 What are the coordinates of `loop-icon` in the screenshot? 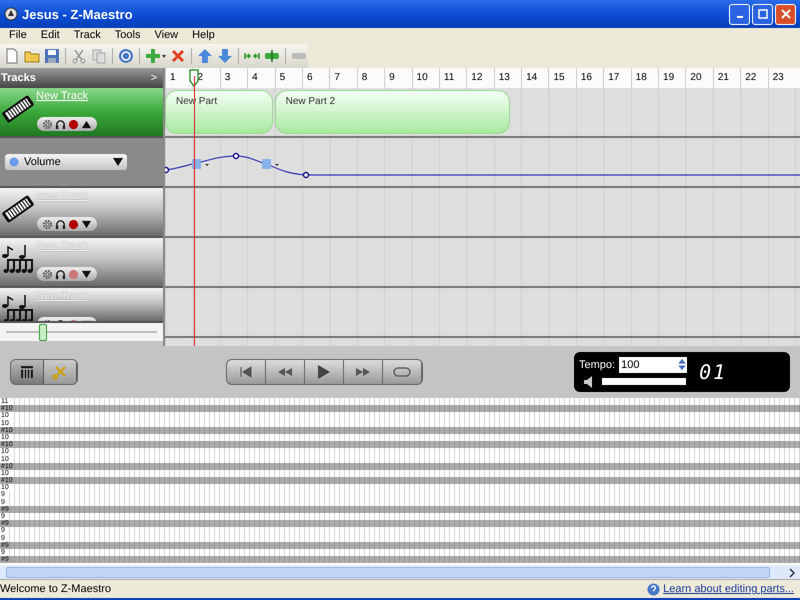 It's located at (402, 372).